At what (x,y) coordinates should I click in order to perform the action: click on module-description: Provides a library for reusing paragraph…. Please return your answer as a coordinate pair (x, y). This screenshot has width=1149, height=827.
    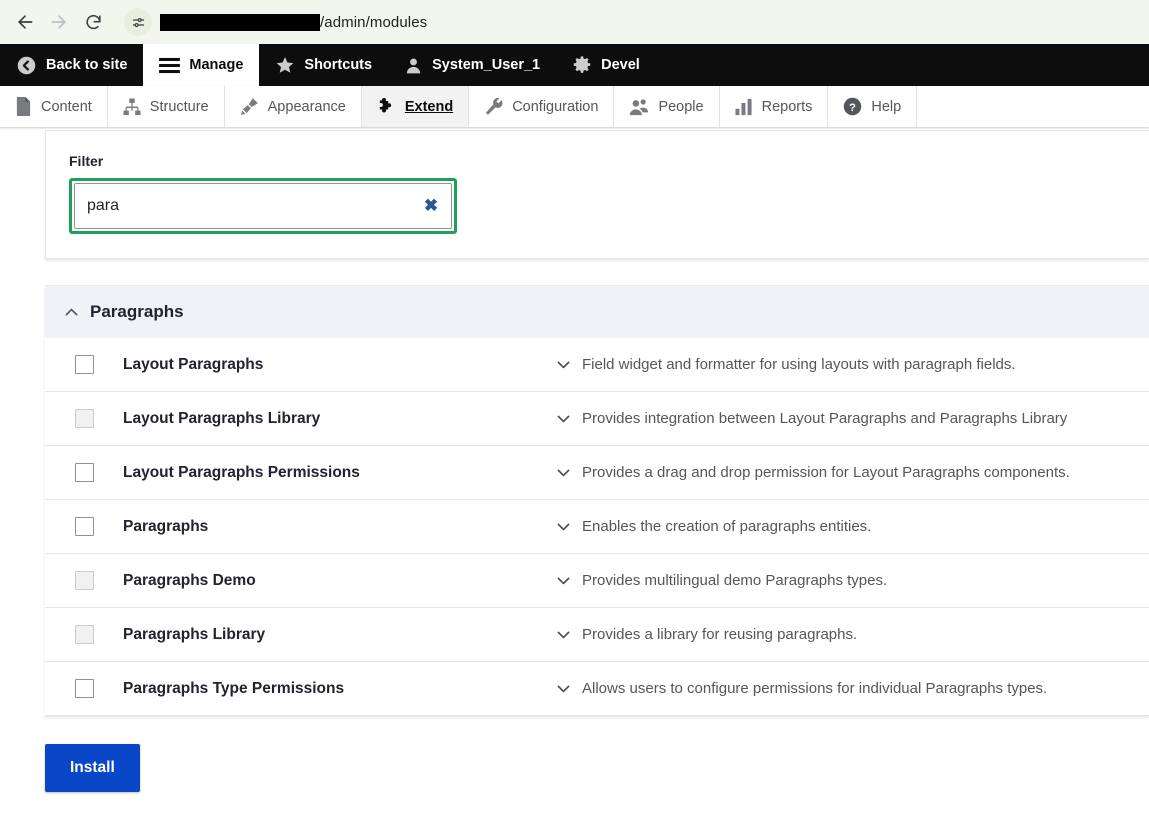
    Looking at the image, I should click on (720, 634).